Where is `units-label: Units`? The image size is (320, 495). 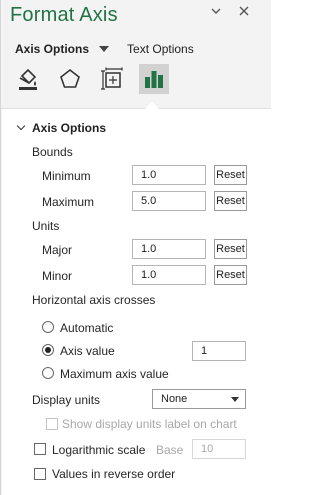
units-label: Units is located at coordinates (46, 226).